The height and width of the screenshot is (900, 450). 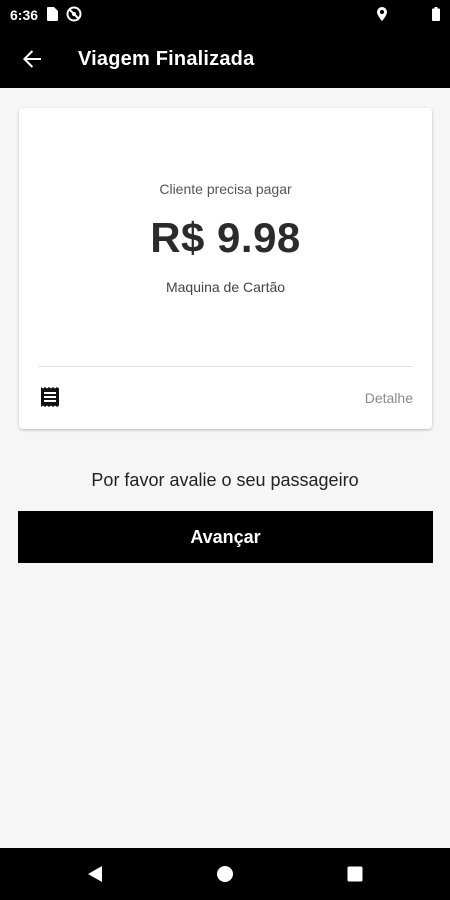 I want to click on recents-square-icon, so click(x=355, y=874).